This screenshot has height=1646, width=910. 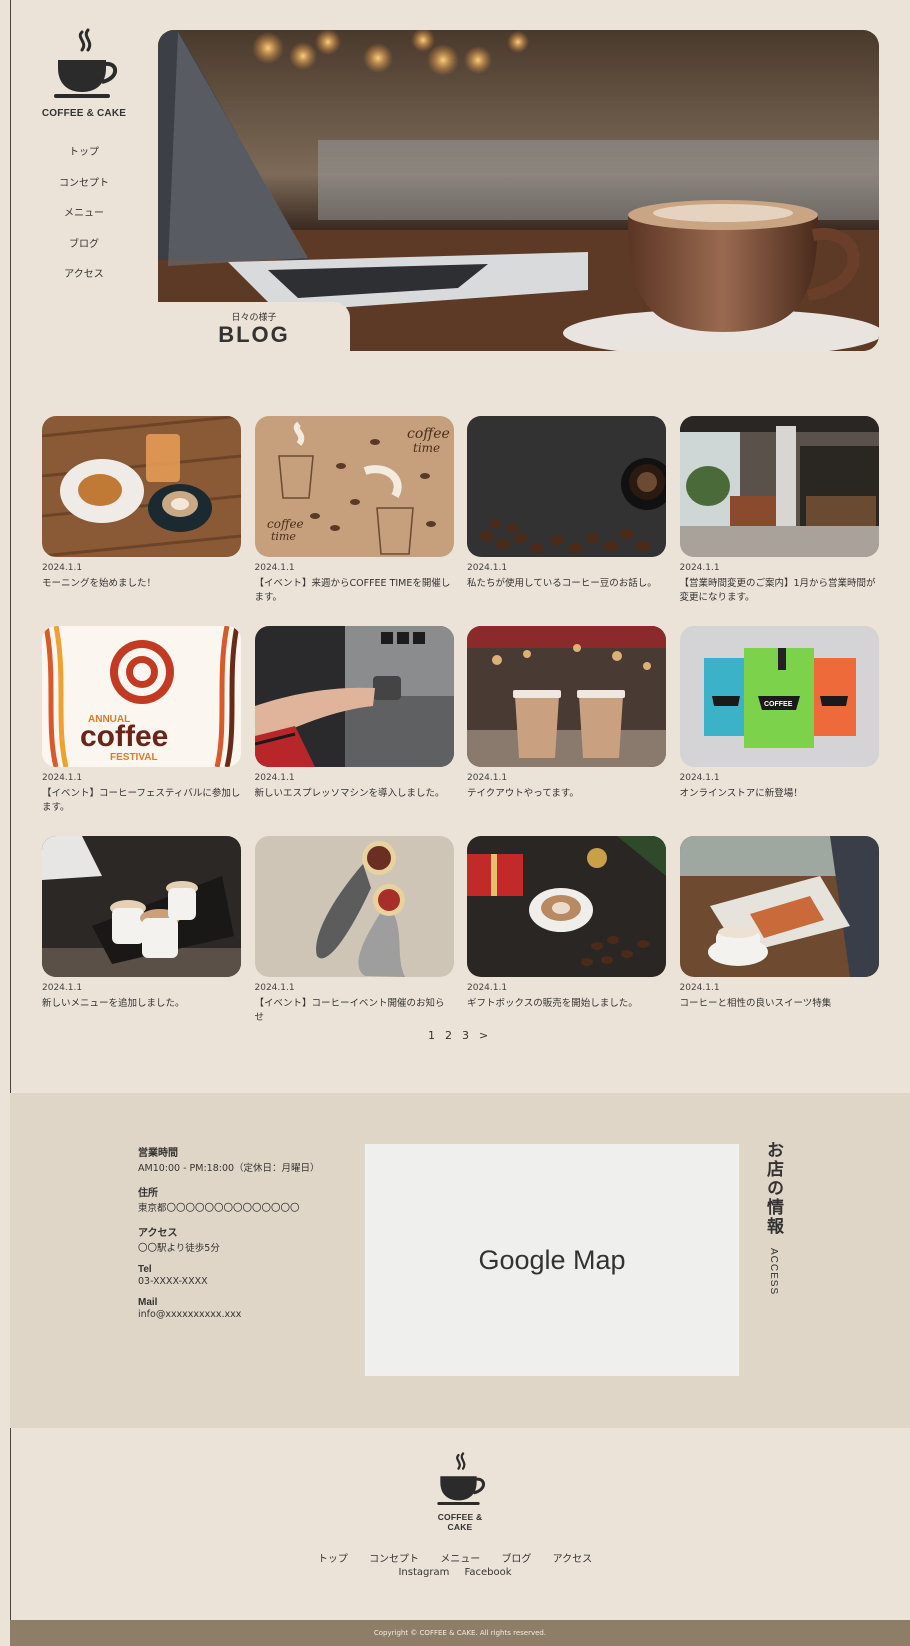 What do you see at coordinates (573, 1559) in the screenshot?
I see `footer-link-access: アクセス` at bounding box center [573, 1559].